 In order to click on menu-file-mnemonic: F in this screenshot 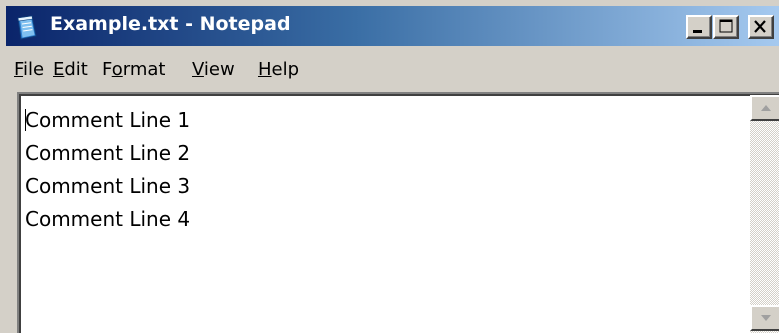, I will do `click(19, 69)`.